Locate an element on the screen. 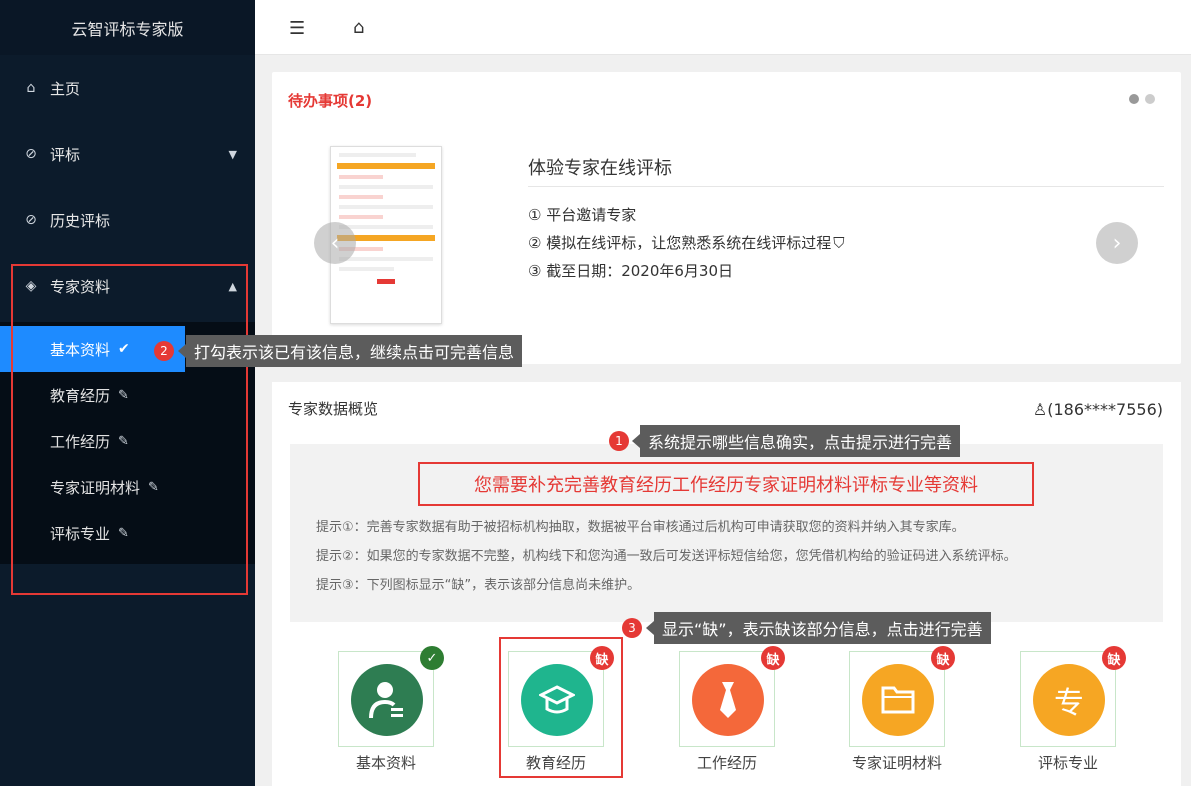 The height and width of the screenshot is (786, 1191). top-bar: ☰ ⌂ is located at coordinates (723, 27).